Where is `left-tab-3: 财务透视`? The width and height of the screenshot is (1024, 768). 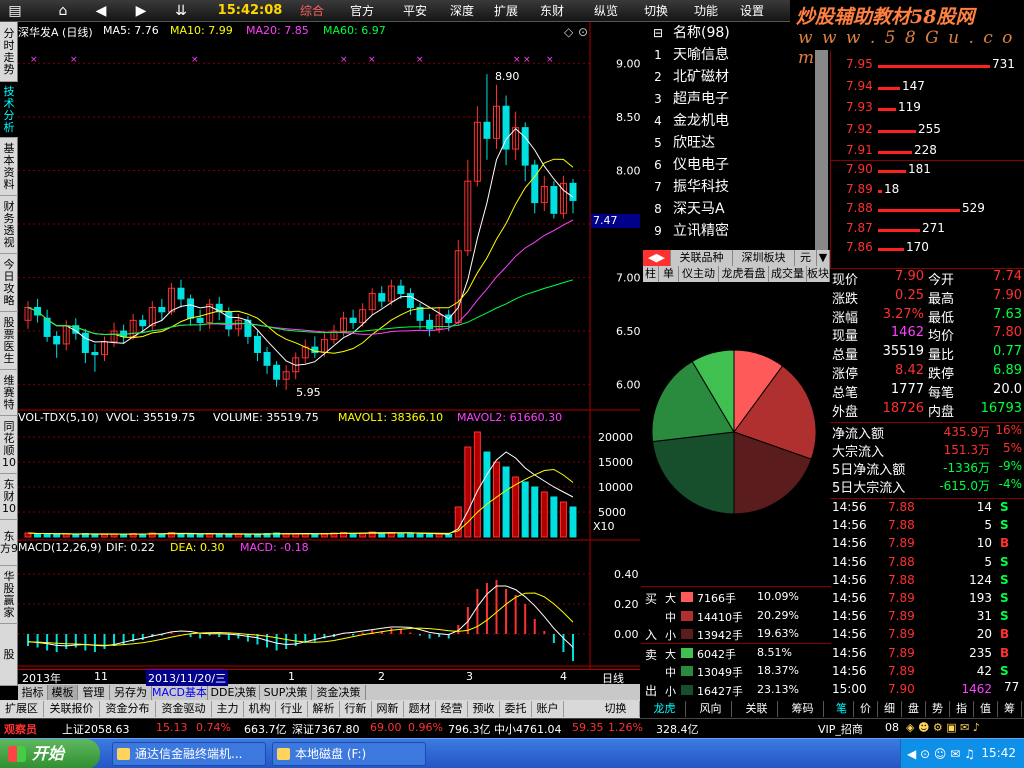
left-tab-3: 财务透视 is located at coordinates (9, 225).